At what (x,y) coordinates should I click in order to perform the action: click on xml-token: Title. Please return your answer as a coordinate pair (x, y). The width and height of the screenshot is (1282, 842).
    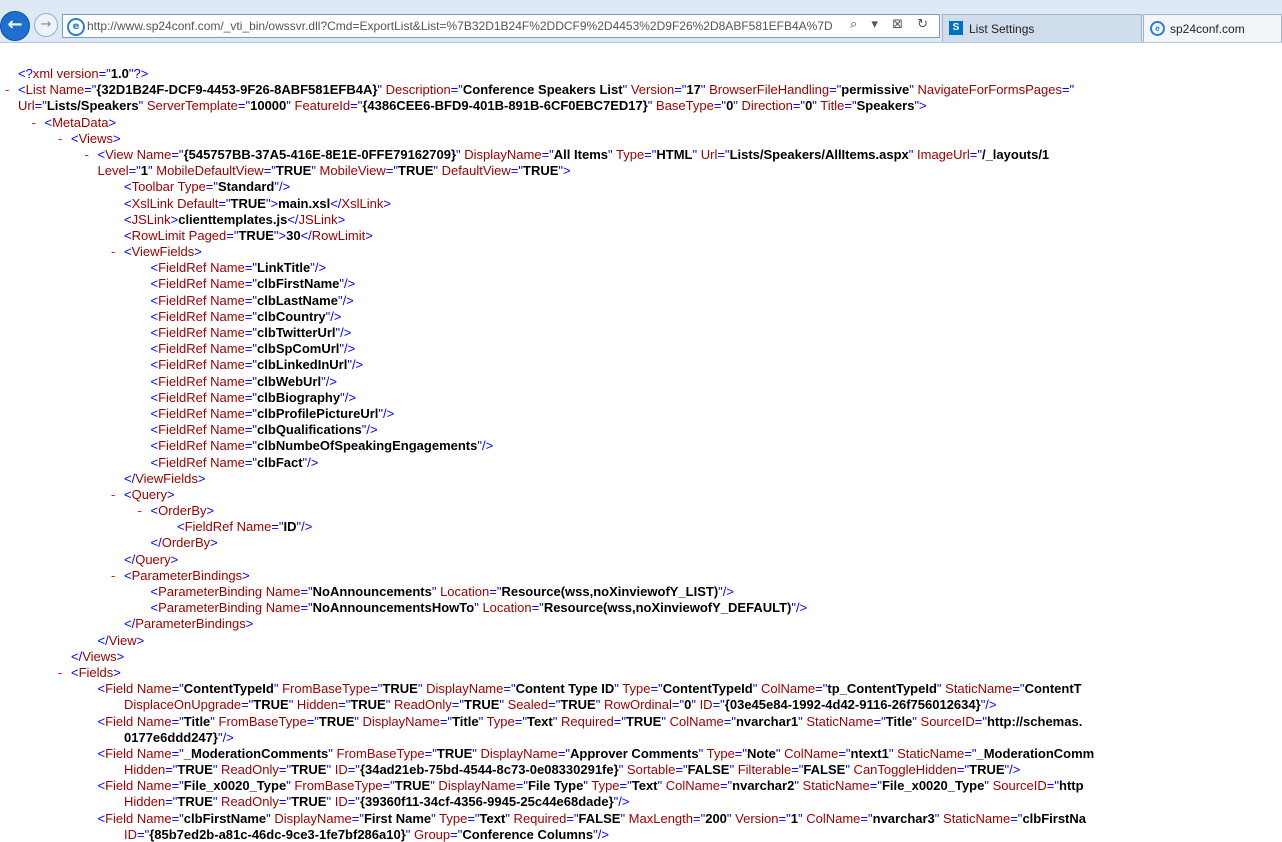
    Looking at the image, I should click on (830, 106).